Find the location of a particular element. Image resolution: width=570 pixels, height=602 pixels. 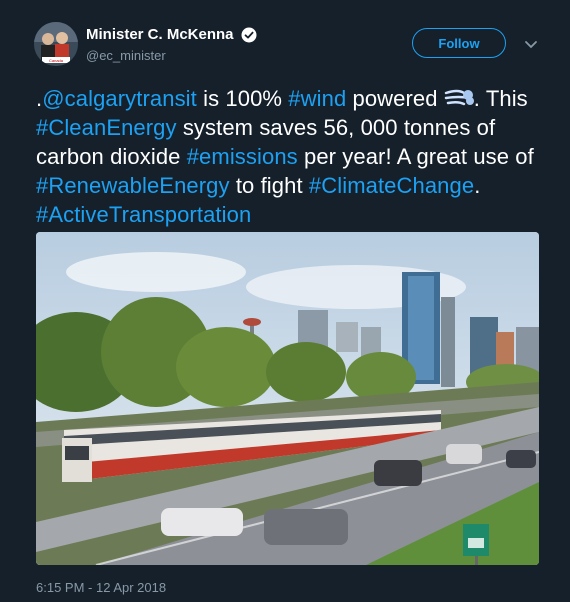

hashtag-link: #RenewableEnergy is located at coordinates (133, 185).